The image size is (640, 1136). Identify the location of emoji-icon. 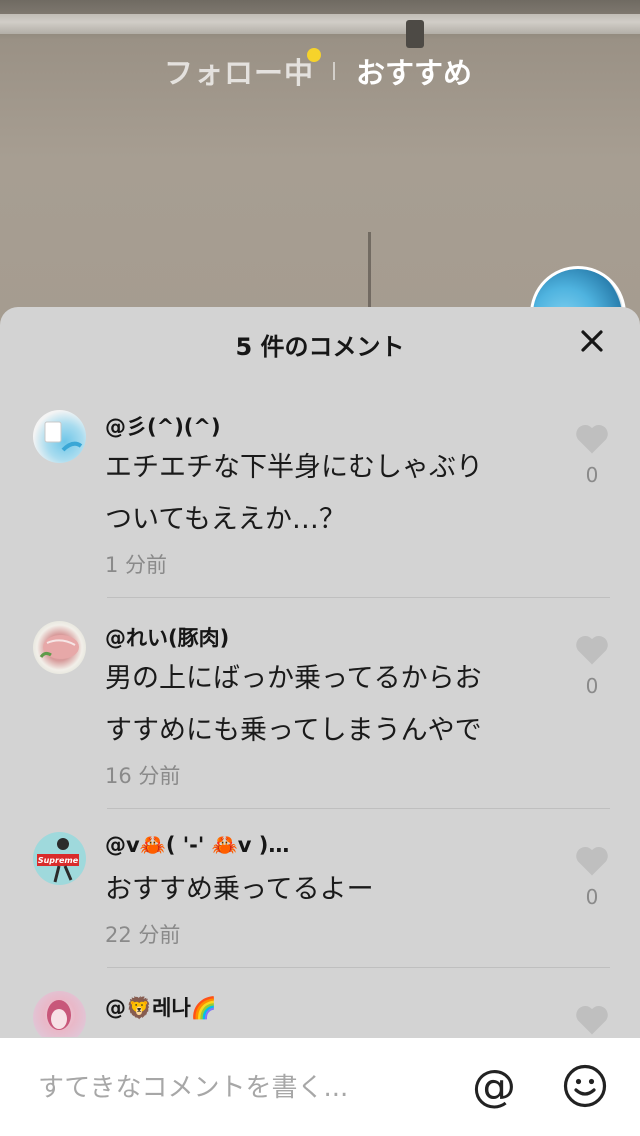
(585, 1086).